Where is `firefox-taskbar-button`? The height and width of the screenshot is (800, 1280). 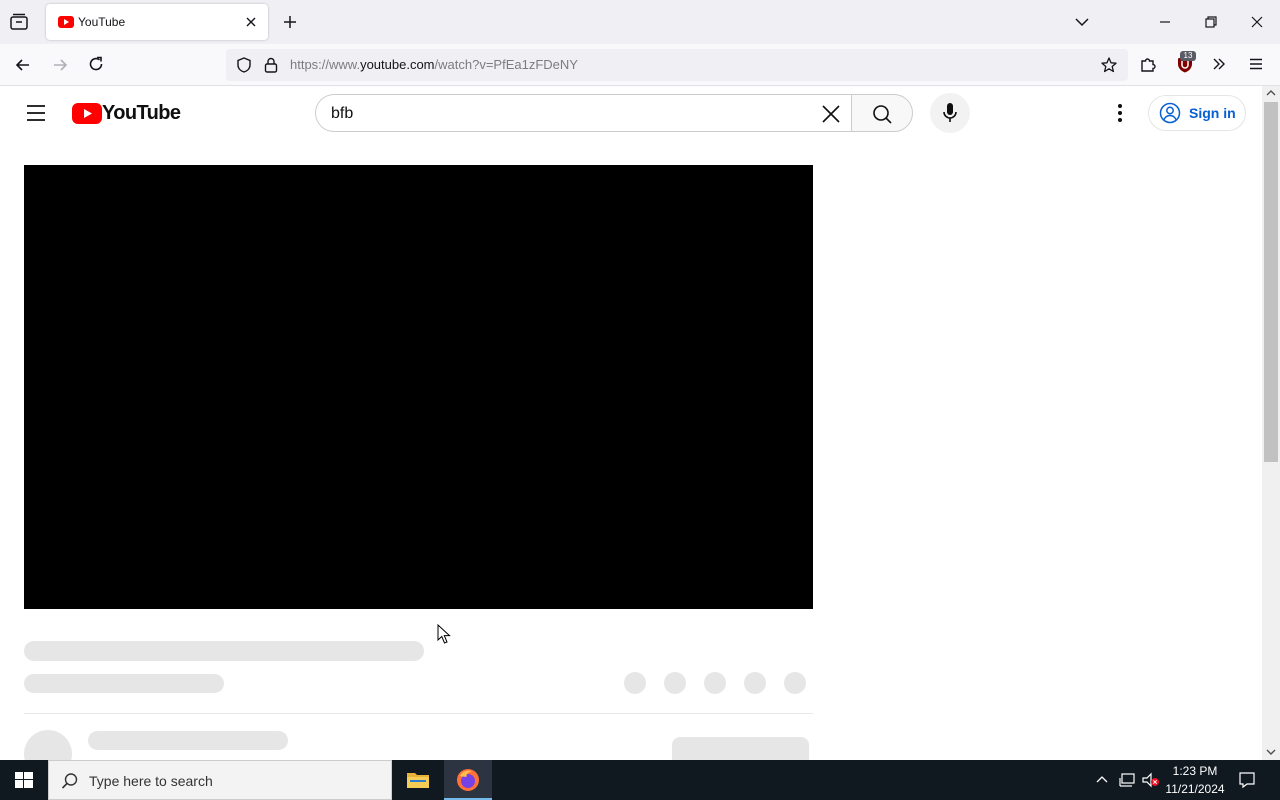
firefox-taskbar-button is located at coordinates (468, 780).